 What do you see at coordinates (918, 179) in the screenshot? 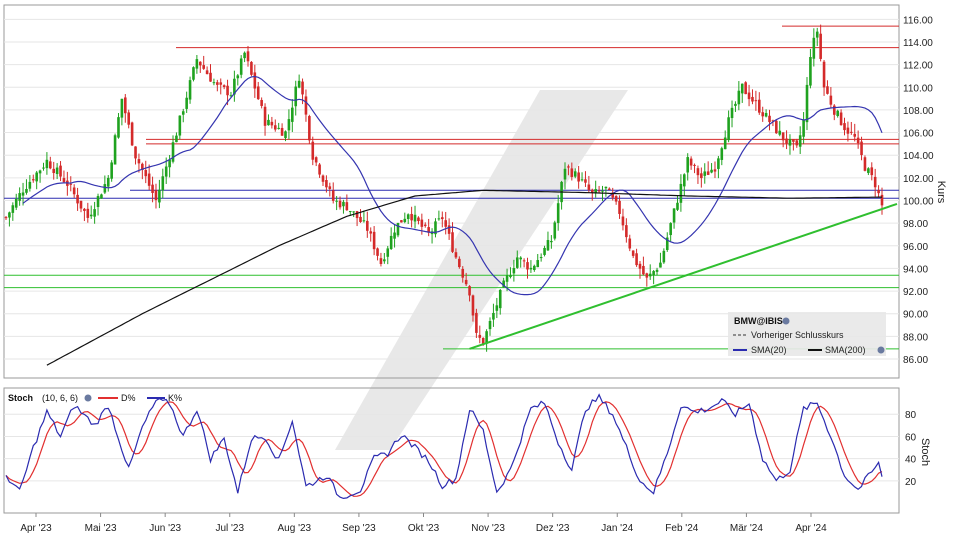
I see `price-tick-label: 102.00` at bounding box center [918, 179].